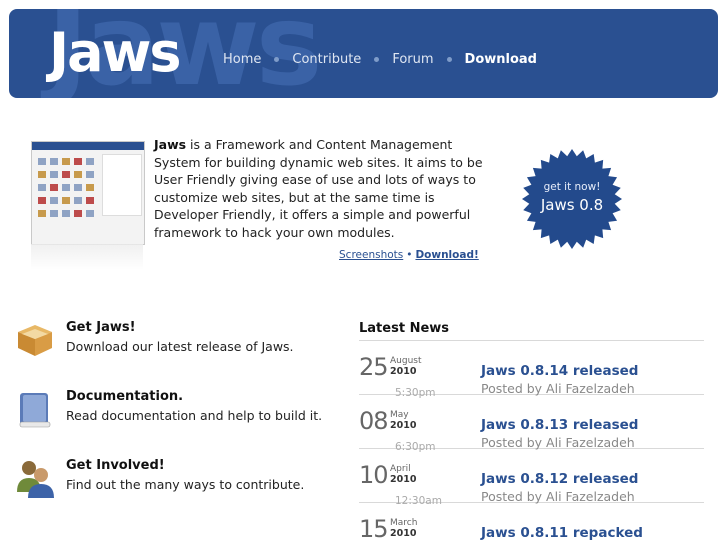  Describe the element at coordinates (374, 475) in the screenshot. I see `news-day: 10` at that location.